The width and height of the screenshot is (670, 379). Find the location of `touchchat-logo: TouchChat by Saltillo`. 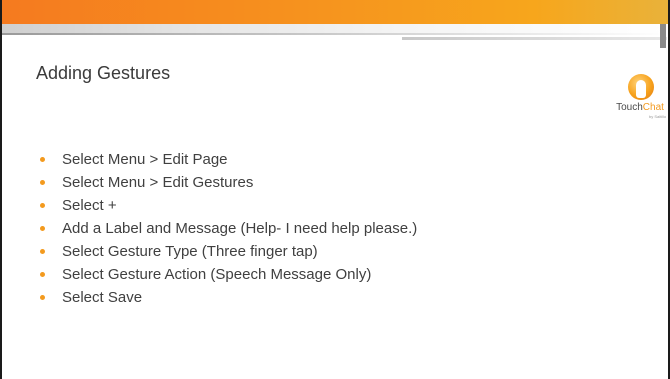

touchchat-logo: TouchChat by Saltillo is located at coordinates (640, 103).